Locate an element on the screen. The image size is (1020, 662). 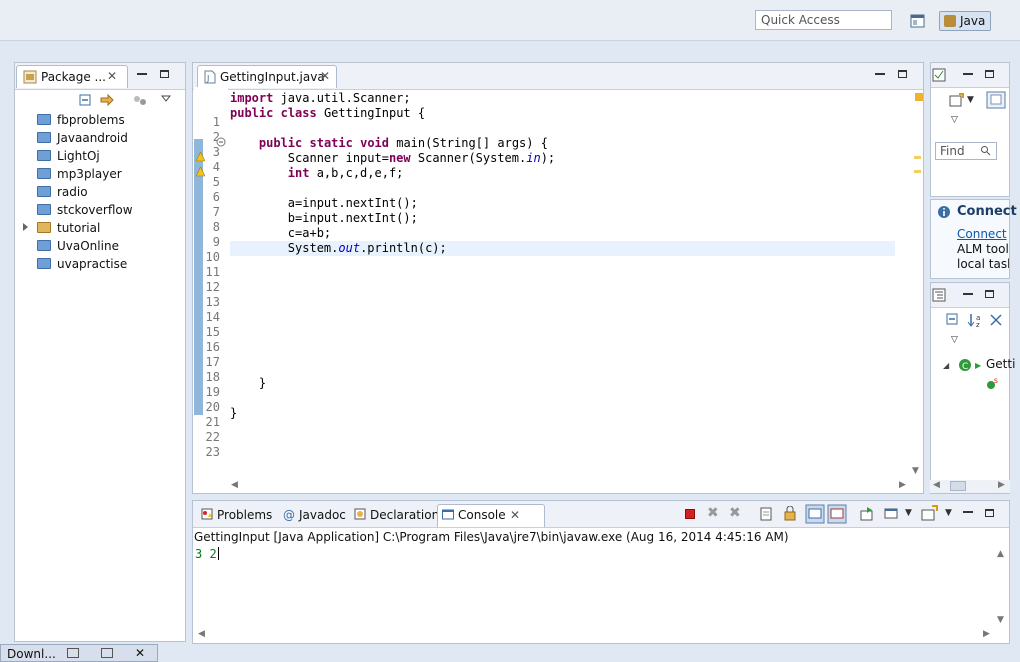
code-line: a=input.nextInt(); is located at coordinates (324, 203).